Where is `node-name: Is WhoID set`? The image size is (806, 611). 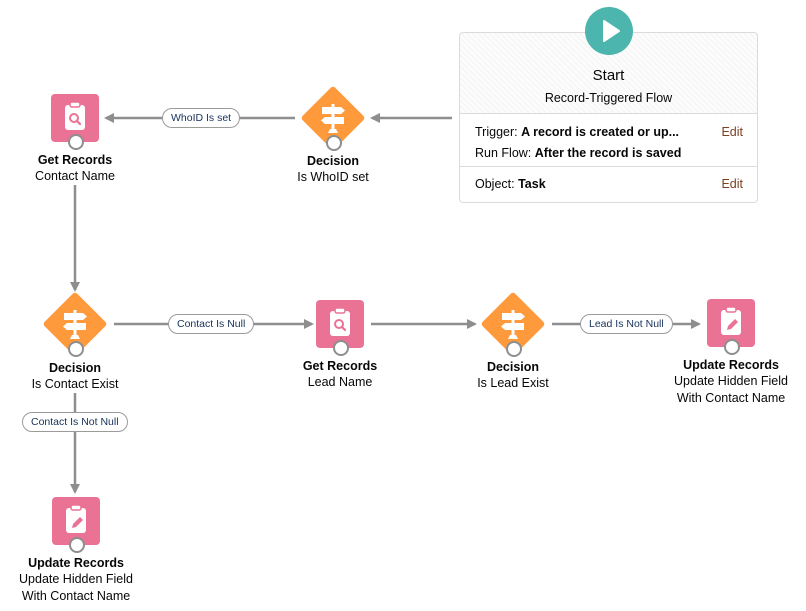
node-name: Is WhoID set is located at coordinates (333, 177).